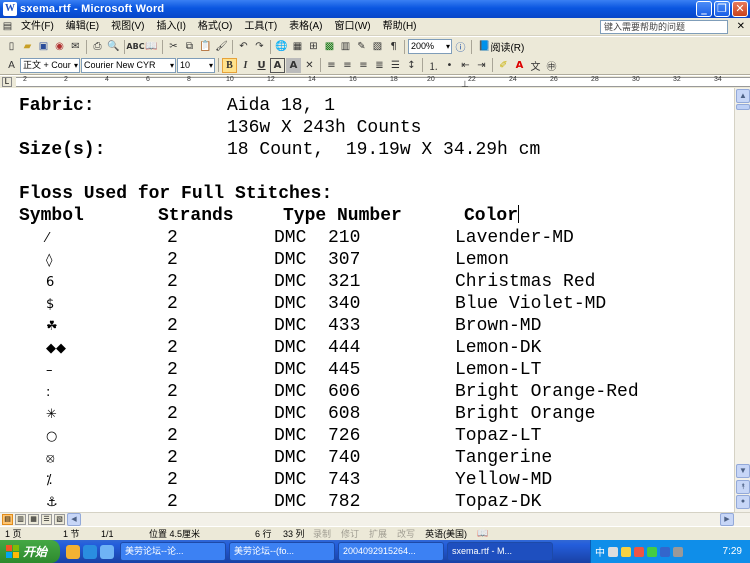  Describe the element at coordinates (379, 65) in the screenshot. I see `justify-icon: ≣` at that location.